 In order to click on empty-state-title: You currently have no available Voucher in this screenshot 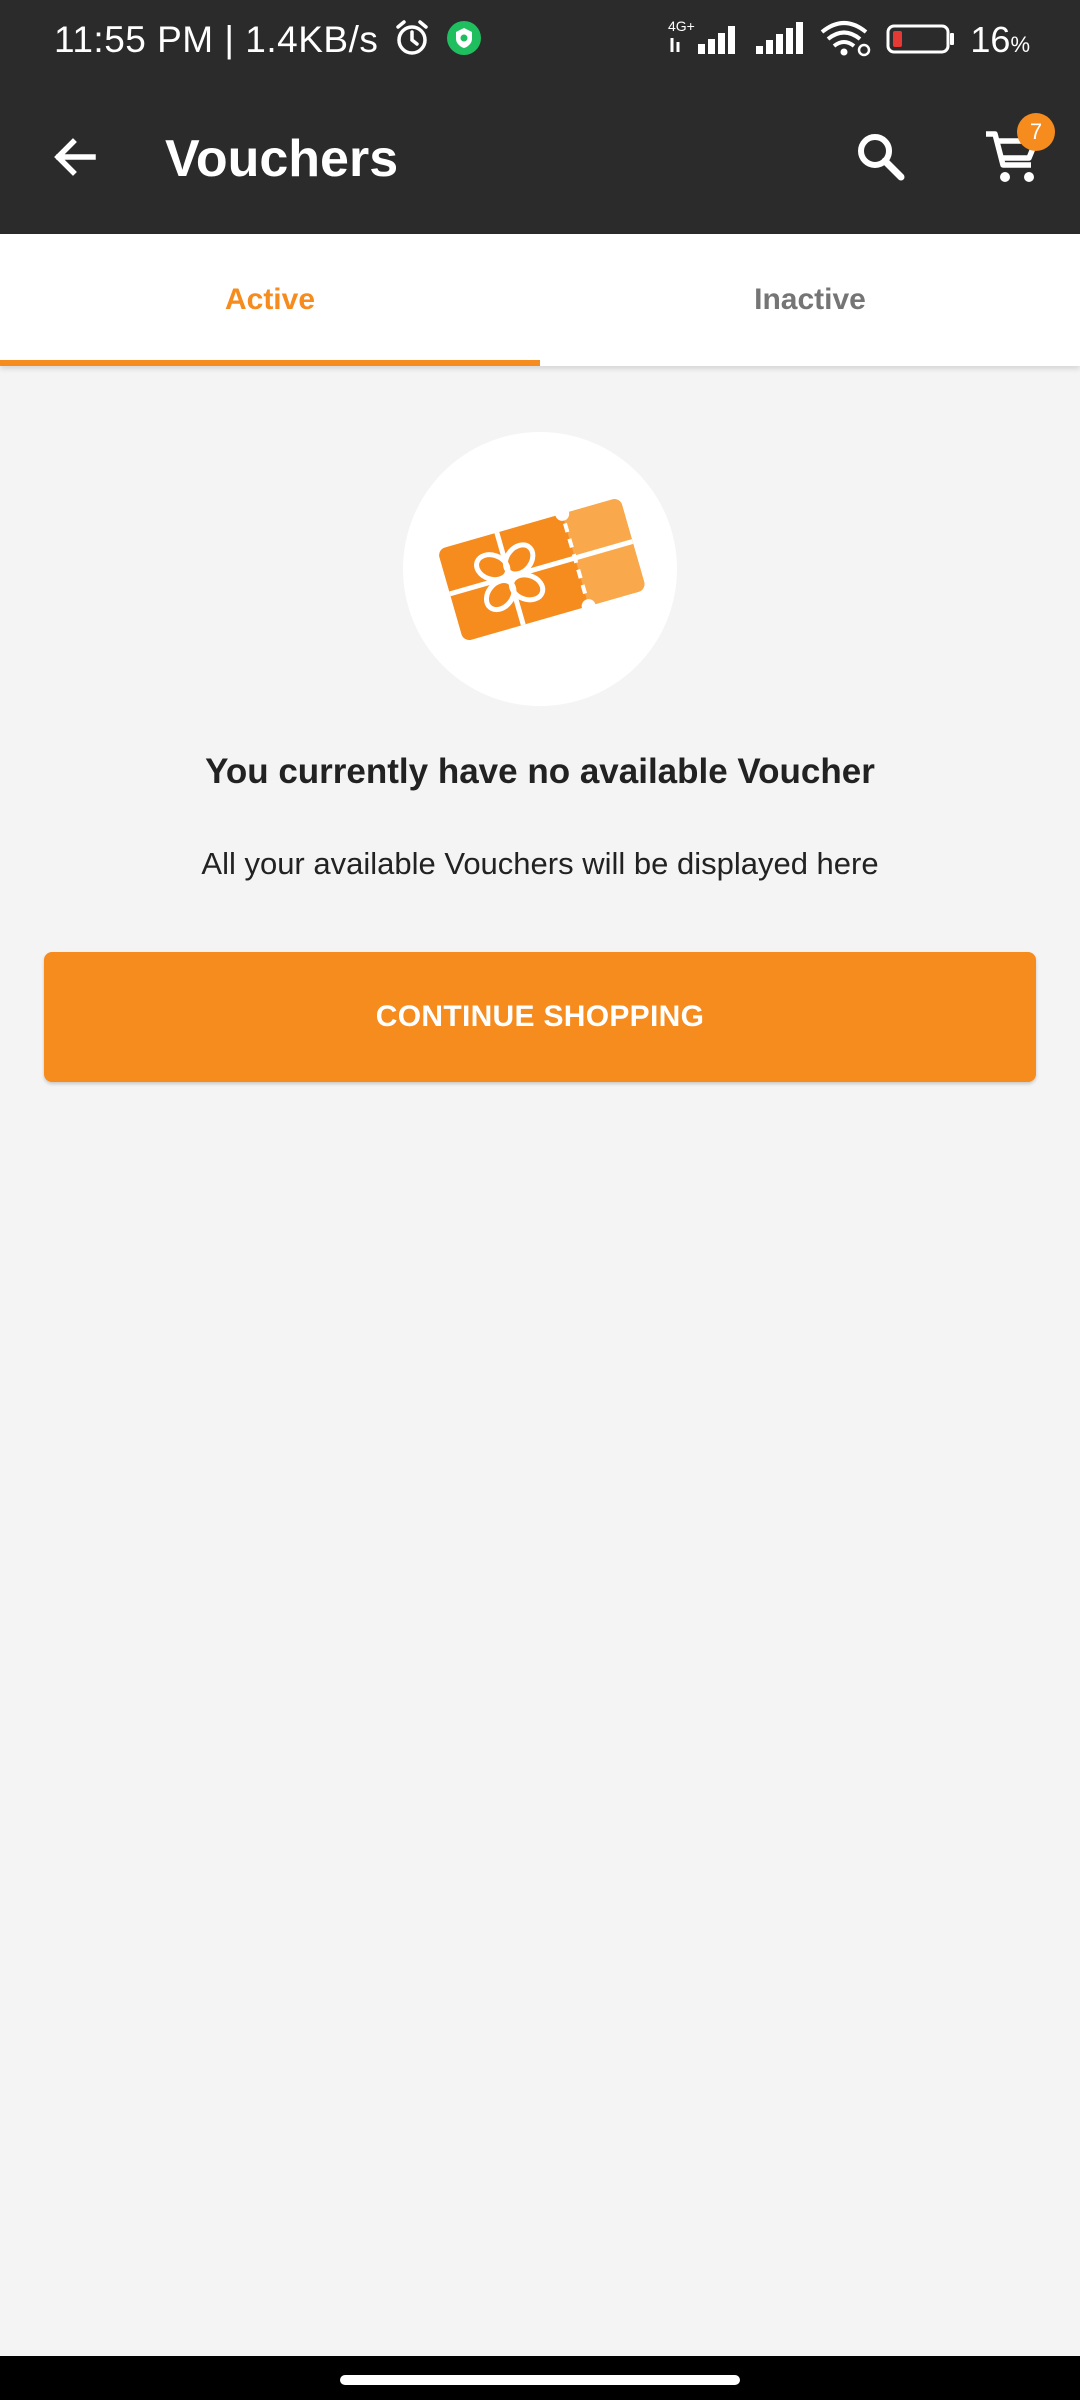, I will do `click(540, 771)`.